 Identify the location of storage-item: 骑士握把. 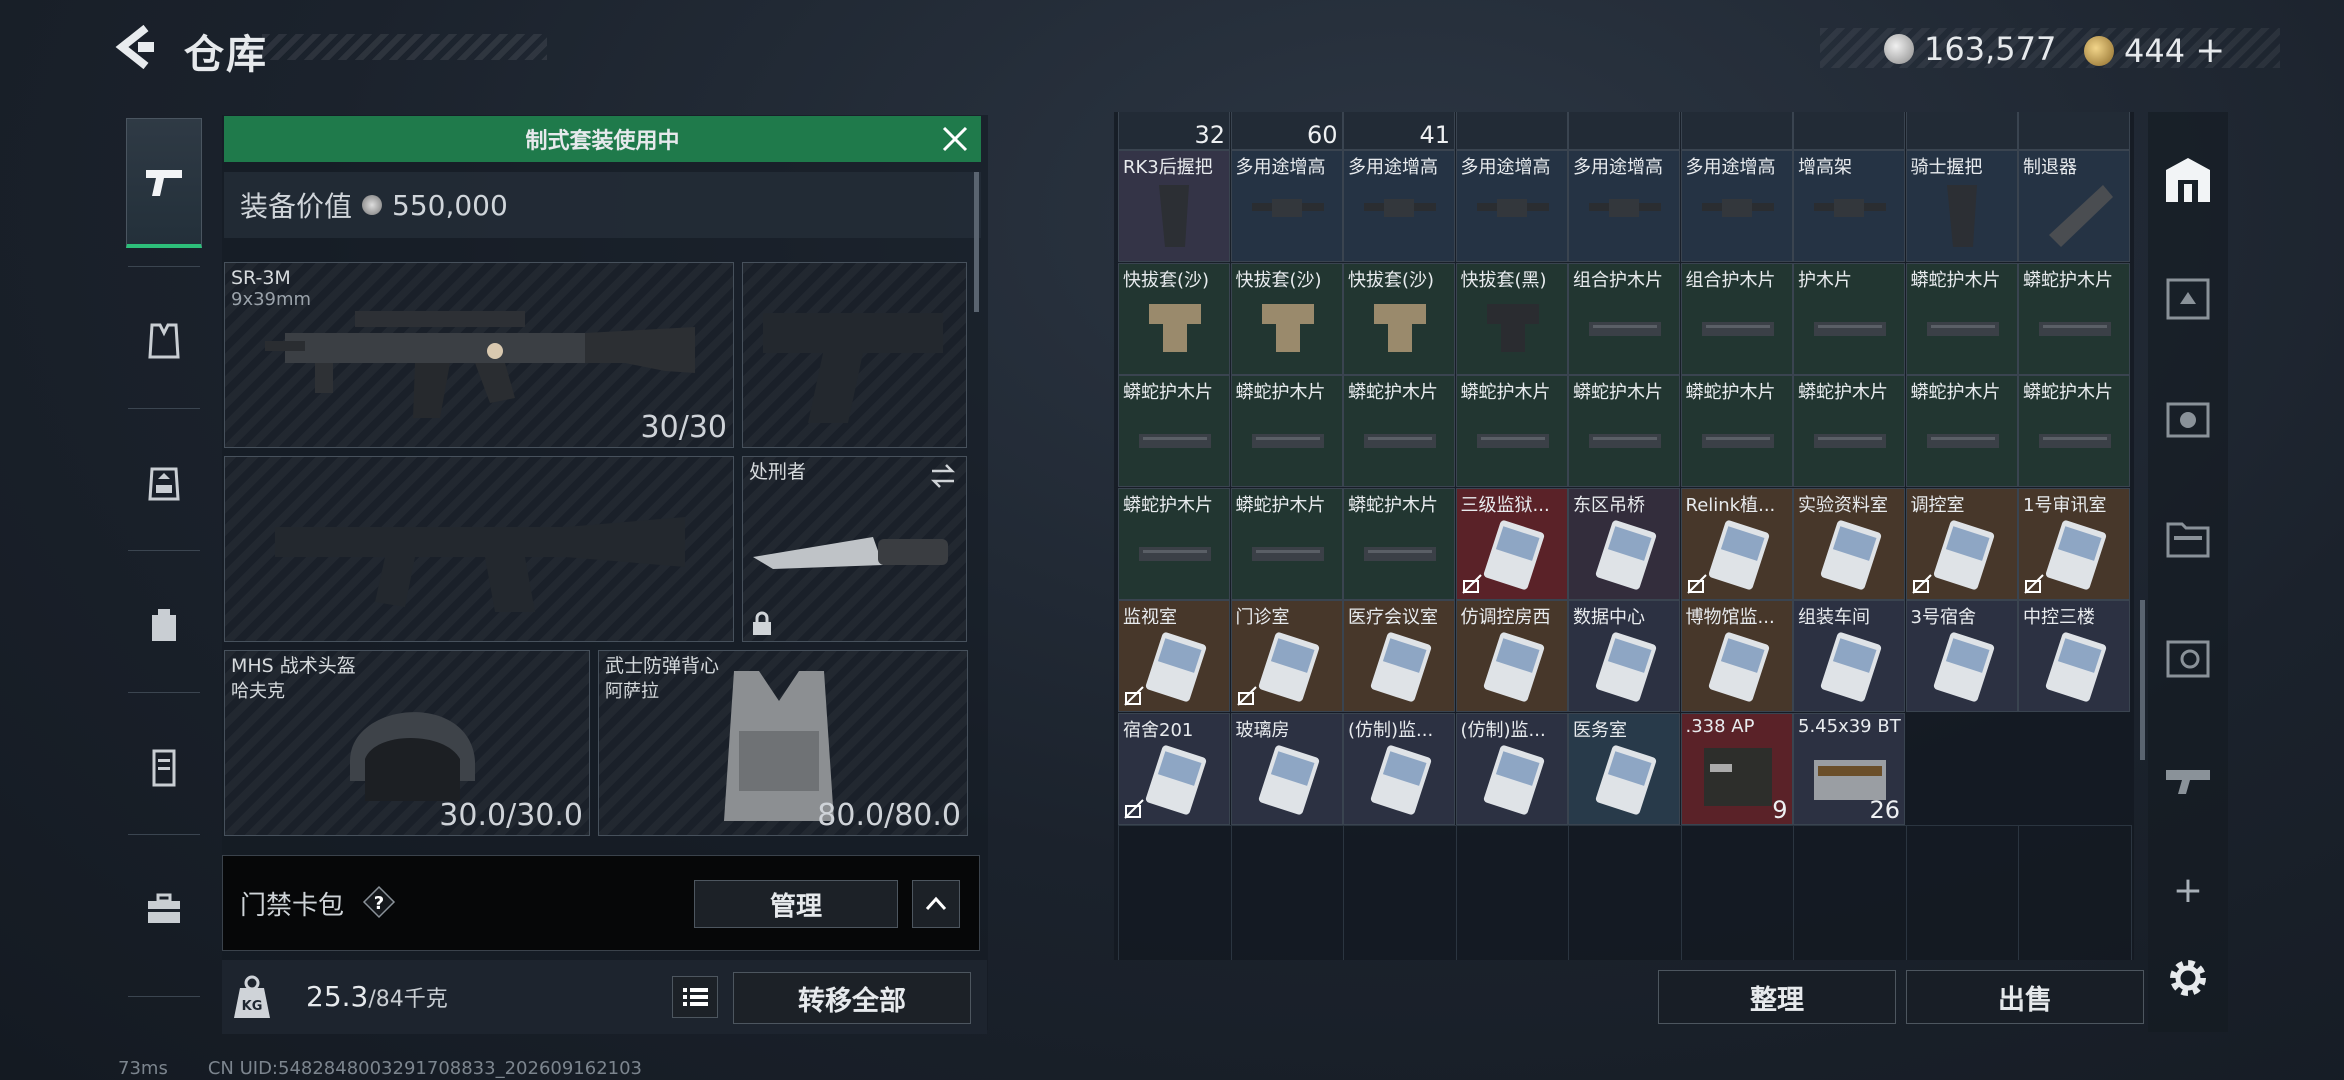
(1961, 206).